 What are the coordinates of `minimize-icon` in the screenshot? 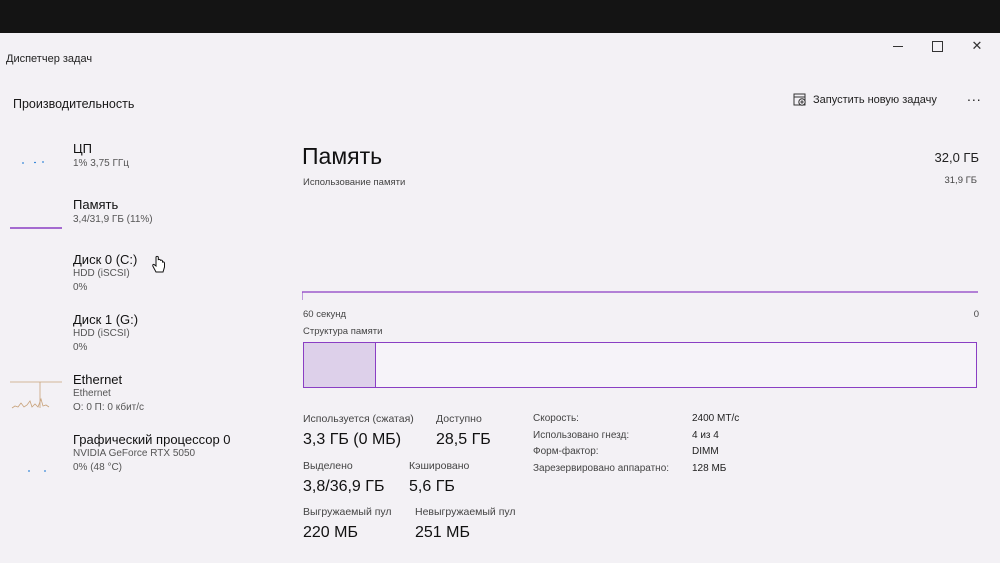 It's located at (898, 46).